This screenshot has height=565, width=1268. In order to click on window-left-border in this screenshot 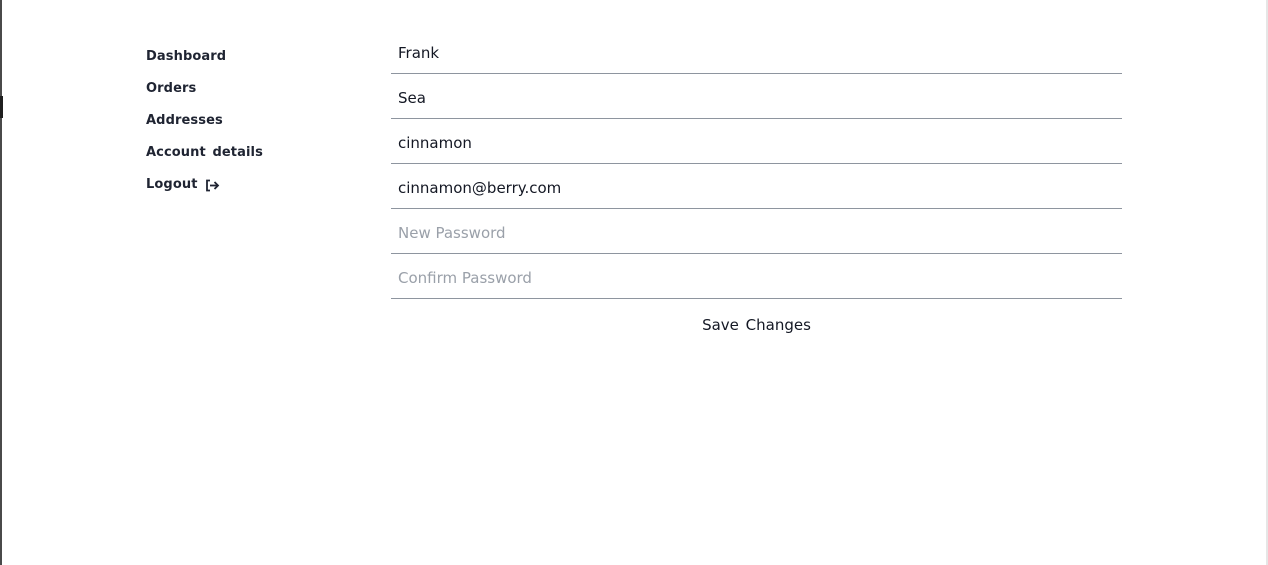, I will do `click(1, 282)`.